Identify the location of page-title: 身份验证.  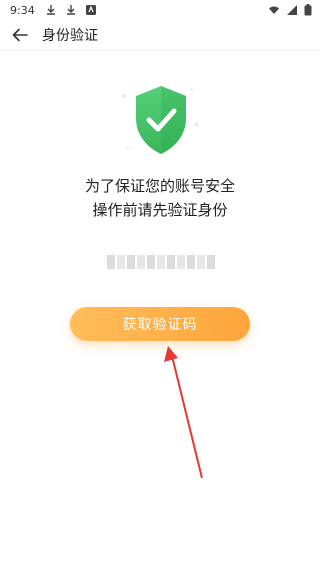
(70, 36).